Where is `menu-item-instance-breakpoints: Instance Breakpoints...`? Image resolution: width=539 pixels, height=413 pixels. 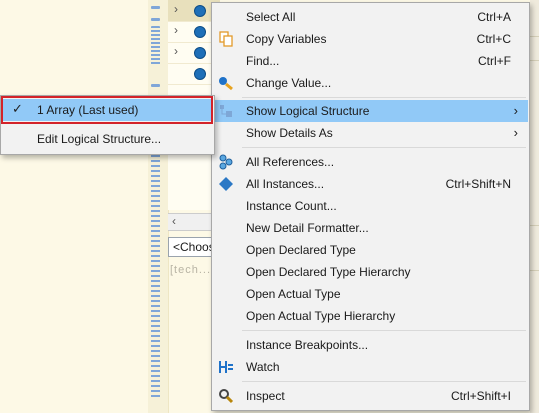
menu-item-instance-breakpoints: Instance Breakpoints... is located at coordinates (370, 345).